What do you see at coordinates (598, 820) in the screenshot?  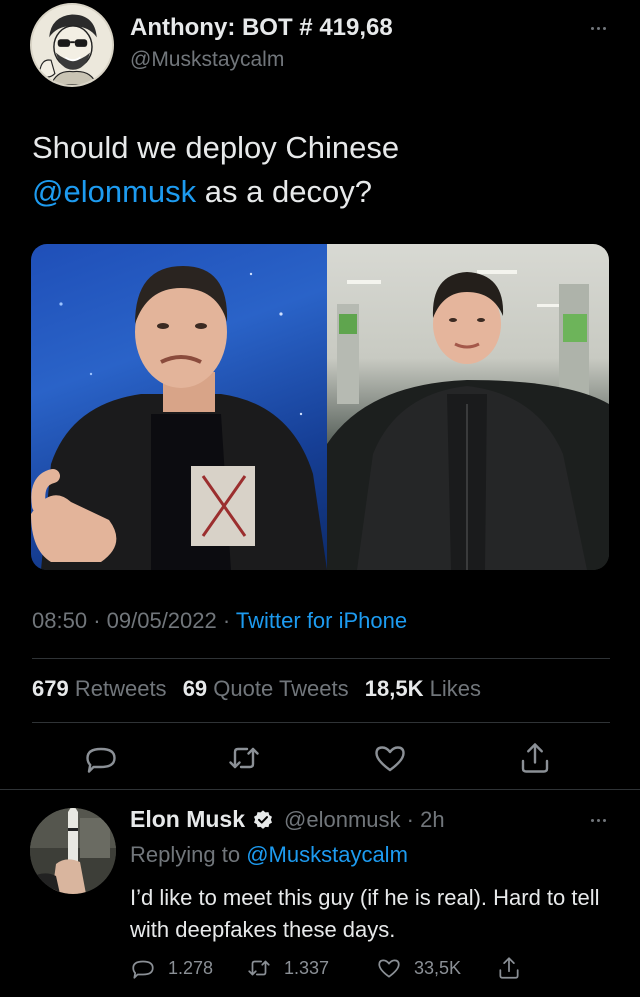 I see `reply-more-options-button` at bounding box center [598, 820].